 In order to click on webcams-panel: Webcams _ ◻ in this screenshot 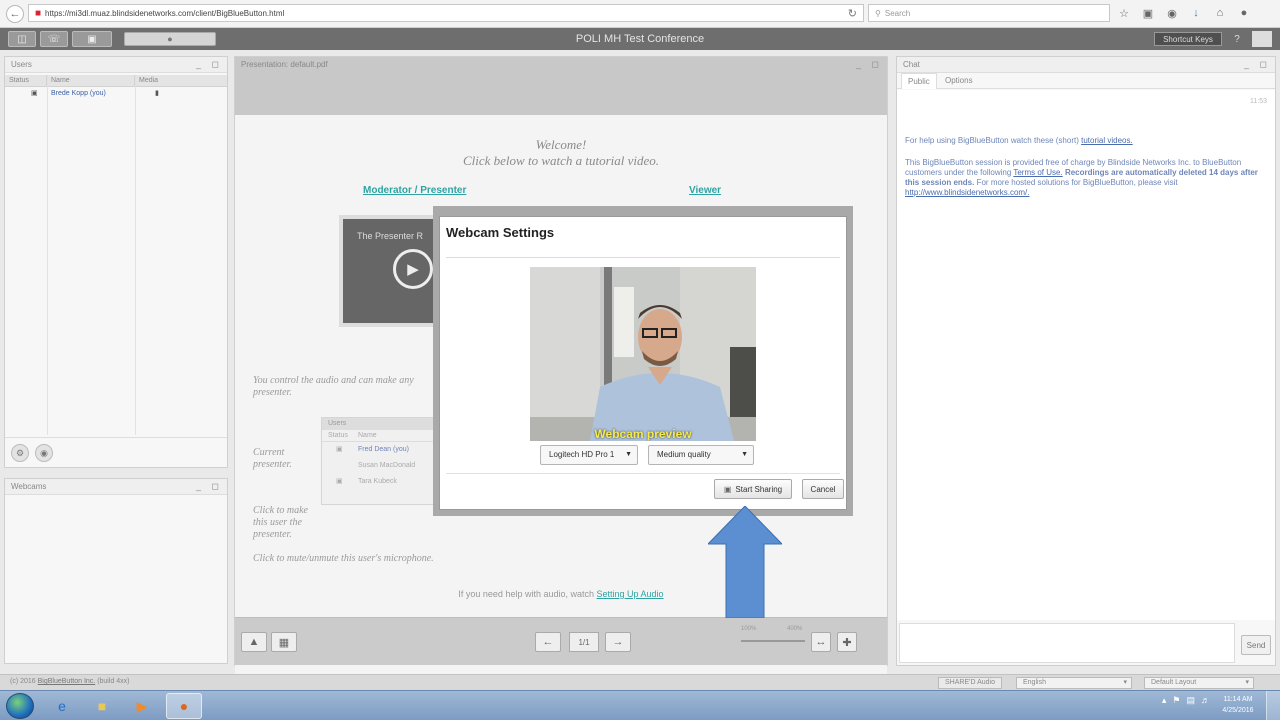, I will do `click(116, 571)`.